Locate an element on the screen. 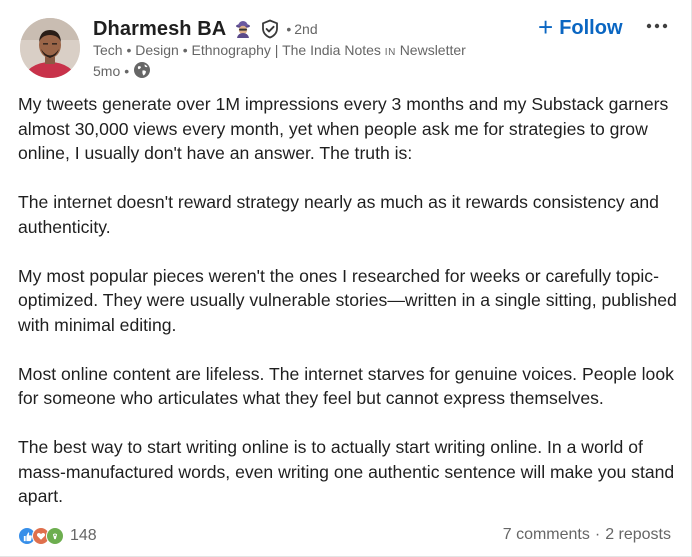 The height and width of the screenshot is (557, 692). degree-label: 2nd is located at coordinates (306, 29).